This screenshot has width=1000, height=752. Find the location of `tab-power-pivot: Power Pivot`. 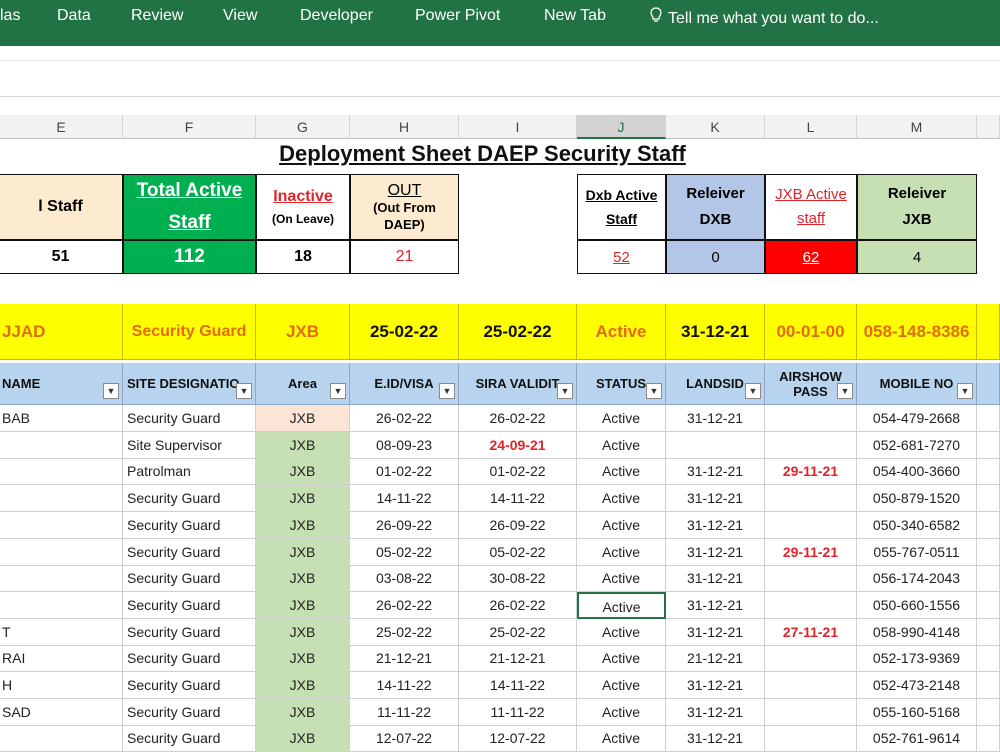

tab-power-pivot: Power Pivot is located at coordinates (457, 16).